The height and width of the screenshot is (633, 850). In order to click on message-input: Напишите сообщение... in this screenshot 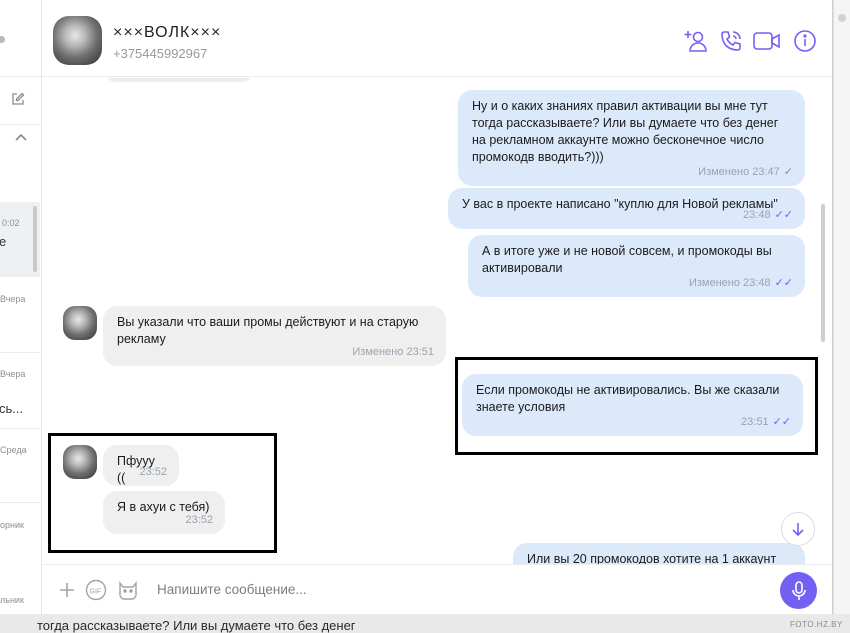, I will do `click(232, 589)`.